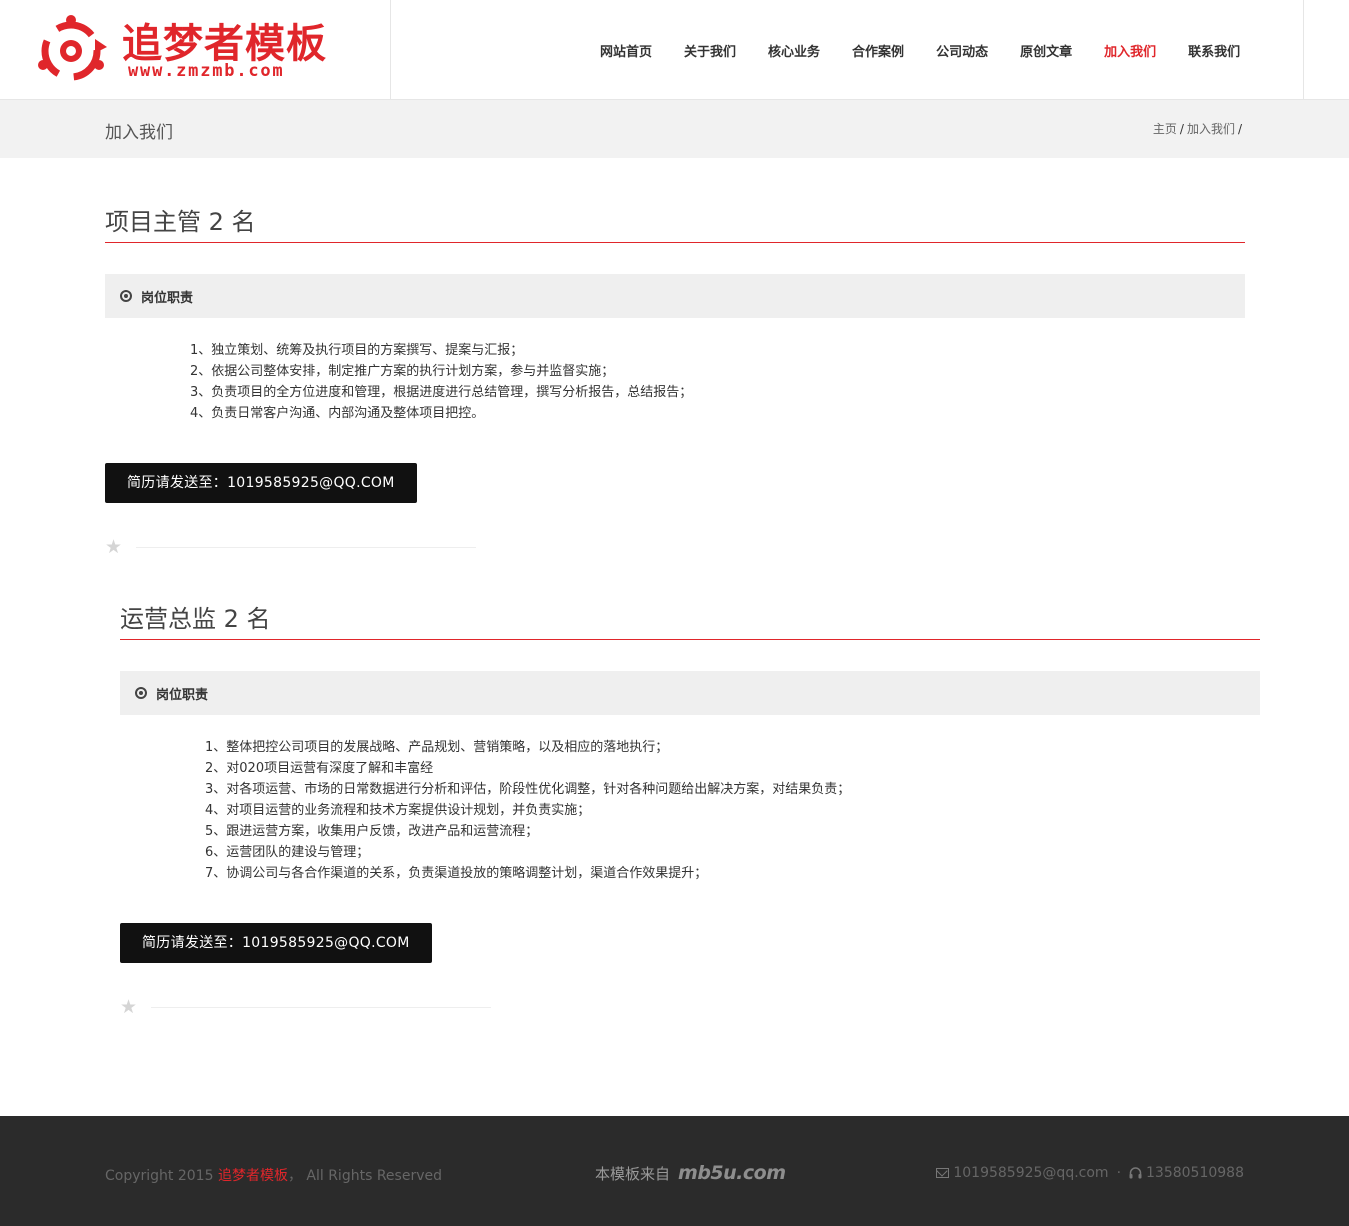  Describe the element at coordinates (710, 50) in the screenshot. I see `nav-item-about: 关于我们` at that location.